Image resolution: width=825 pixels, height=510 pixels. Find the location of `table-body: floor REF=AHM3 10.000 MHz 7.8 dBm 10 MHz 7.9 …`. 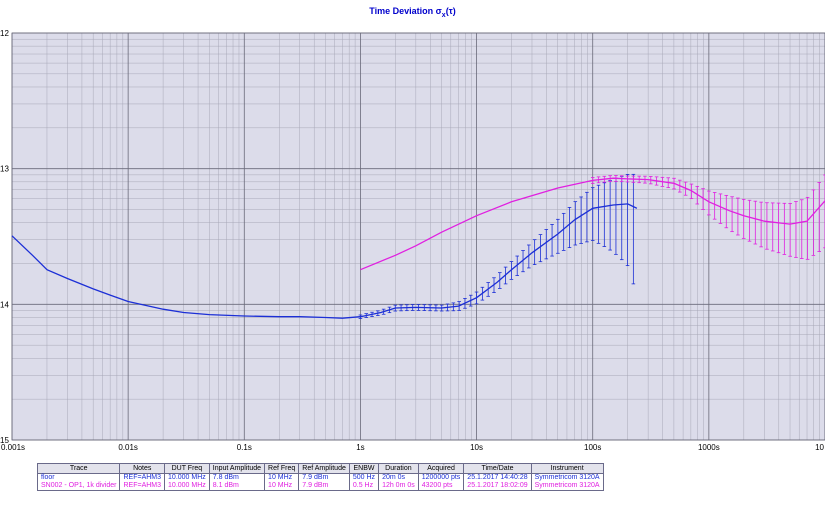

table-body: floor REF=AHM3 10.000 MHz 7.8 dBm 10 MHz 7.9 … is located at coordinates (320, 482).